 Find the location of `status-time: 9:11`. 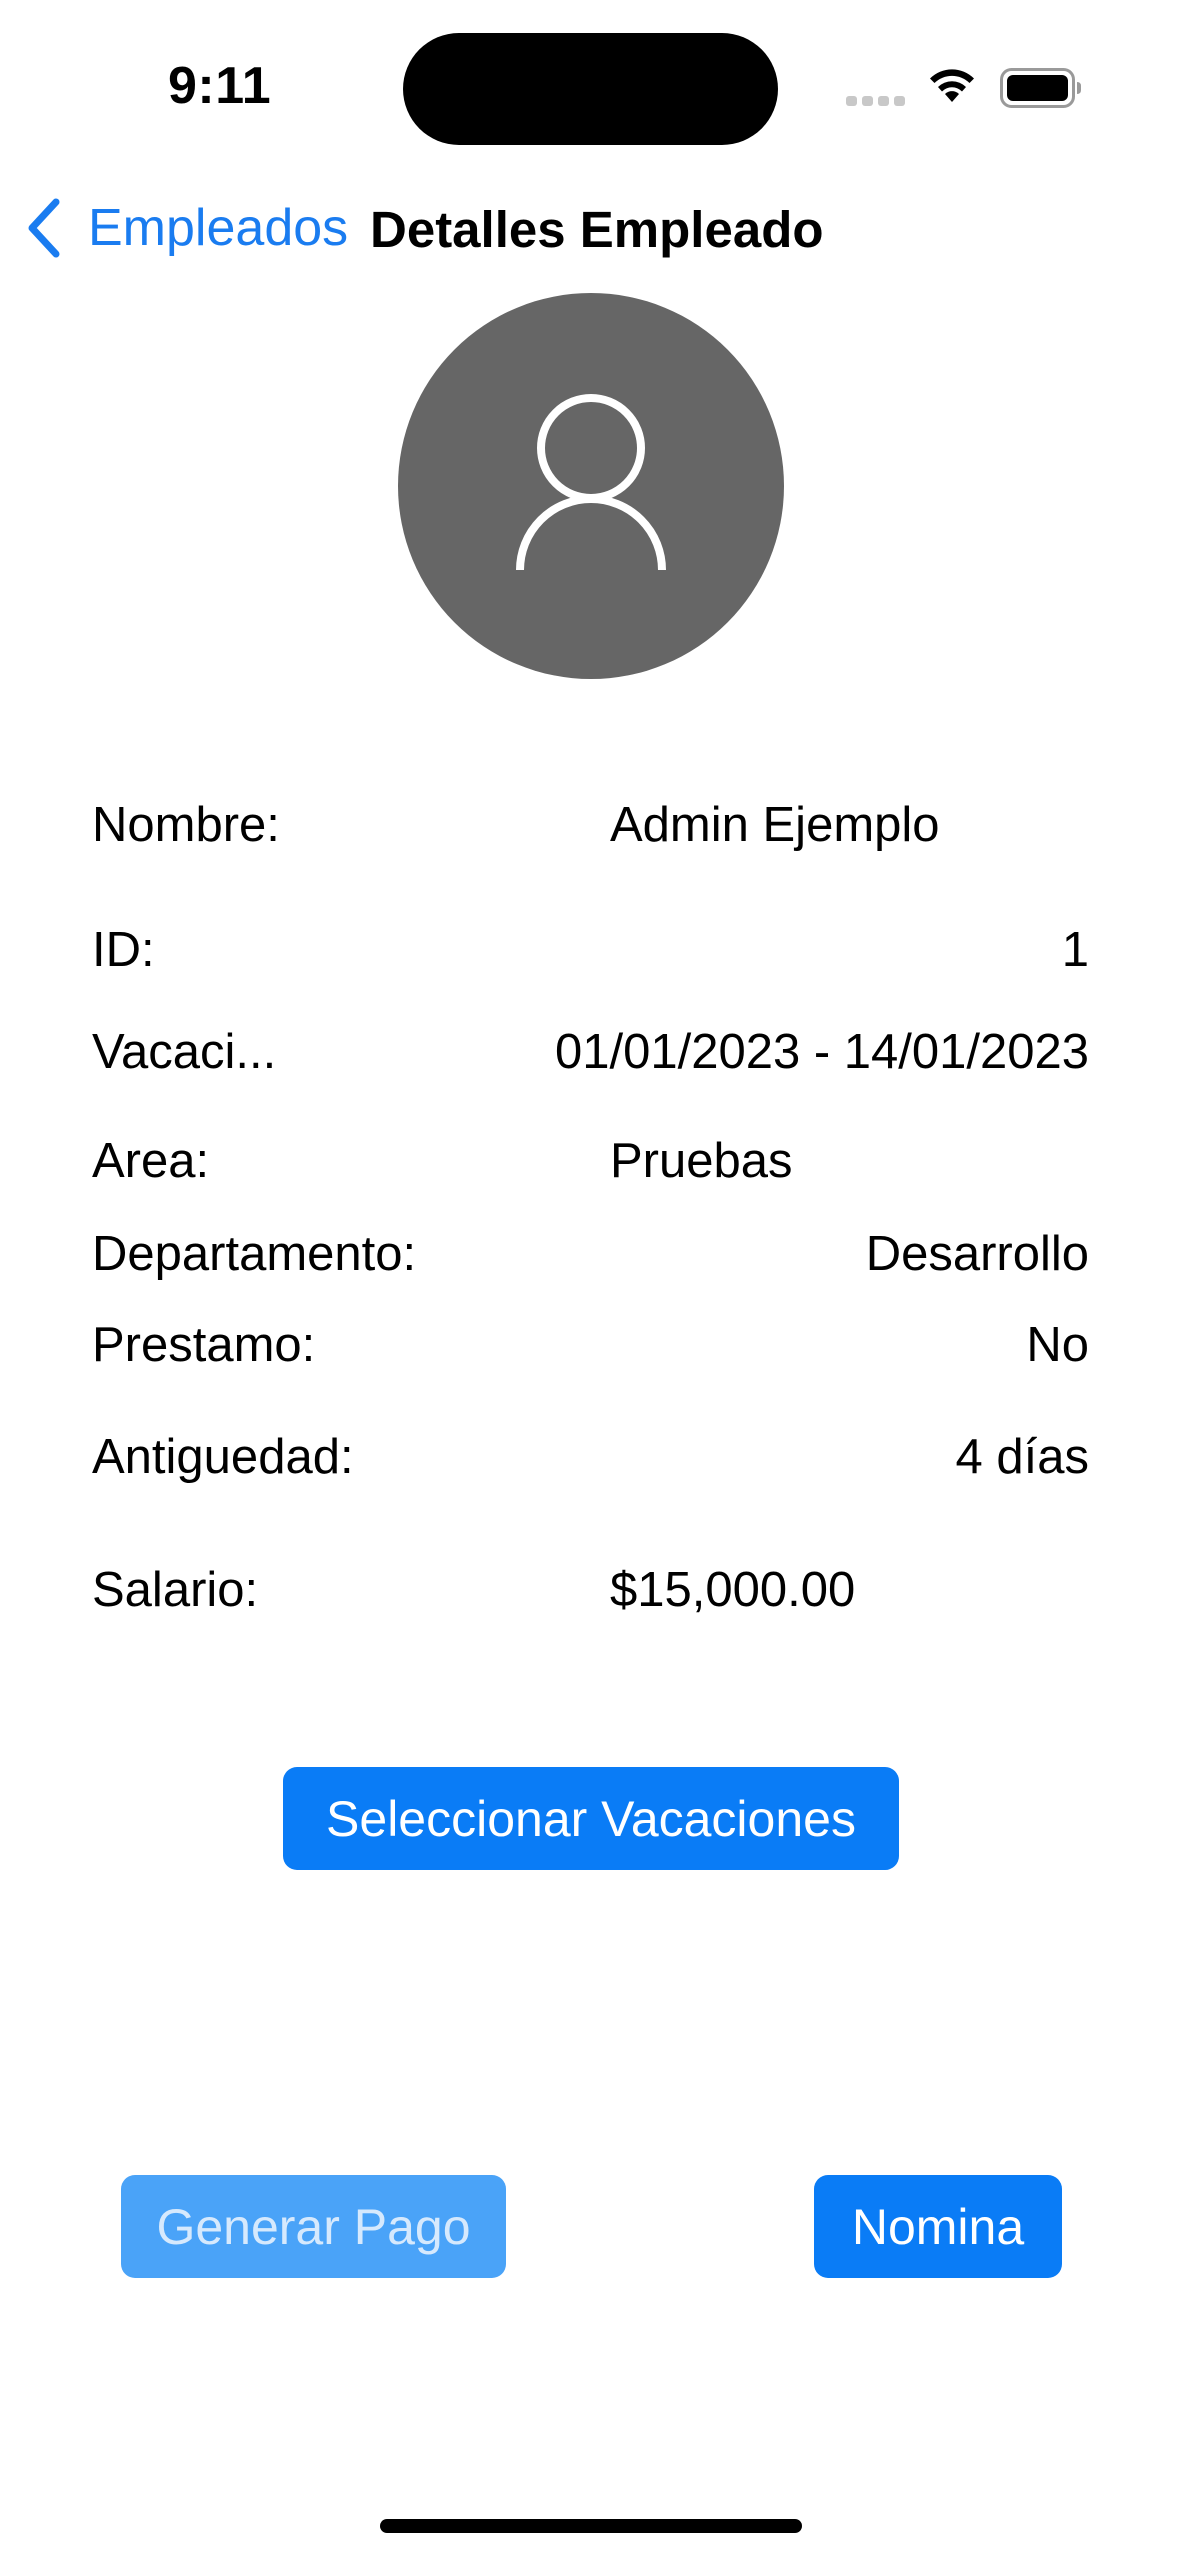

status-time: 9:11 is located at coordinates (220, 86).